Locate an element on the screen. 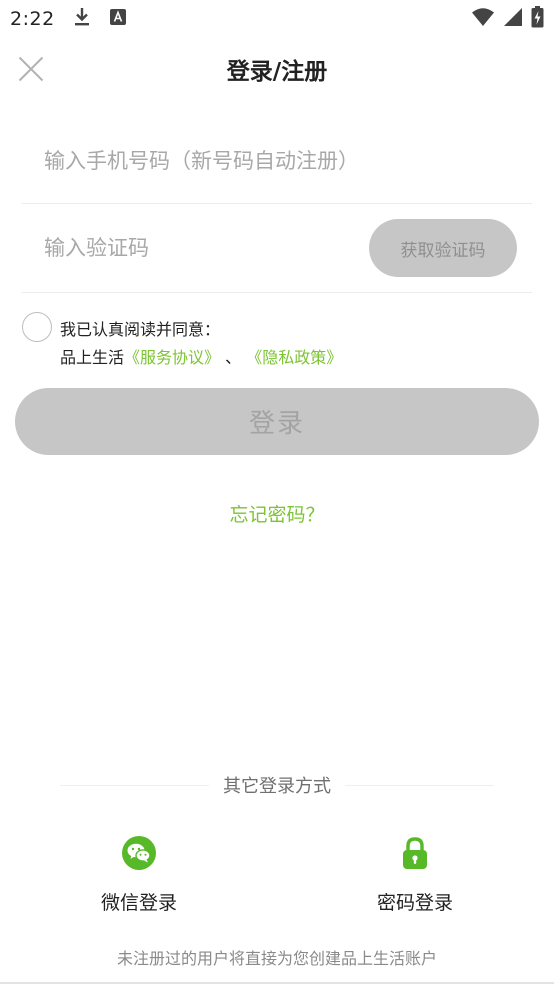 Image resolution: width=554 pixels, height=984 pixels. header: 登录/注册 is located at coordinates (277, 69).